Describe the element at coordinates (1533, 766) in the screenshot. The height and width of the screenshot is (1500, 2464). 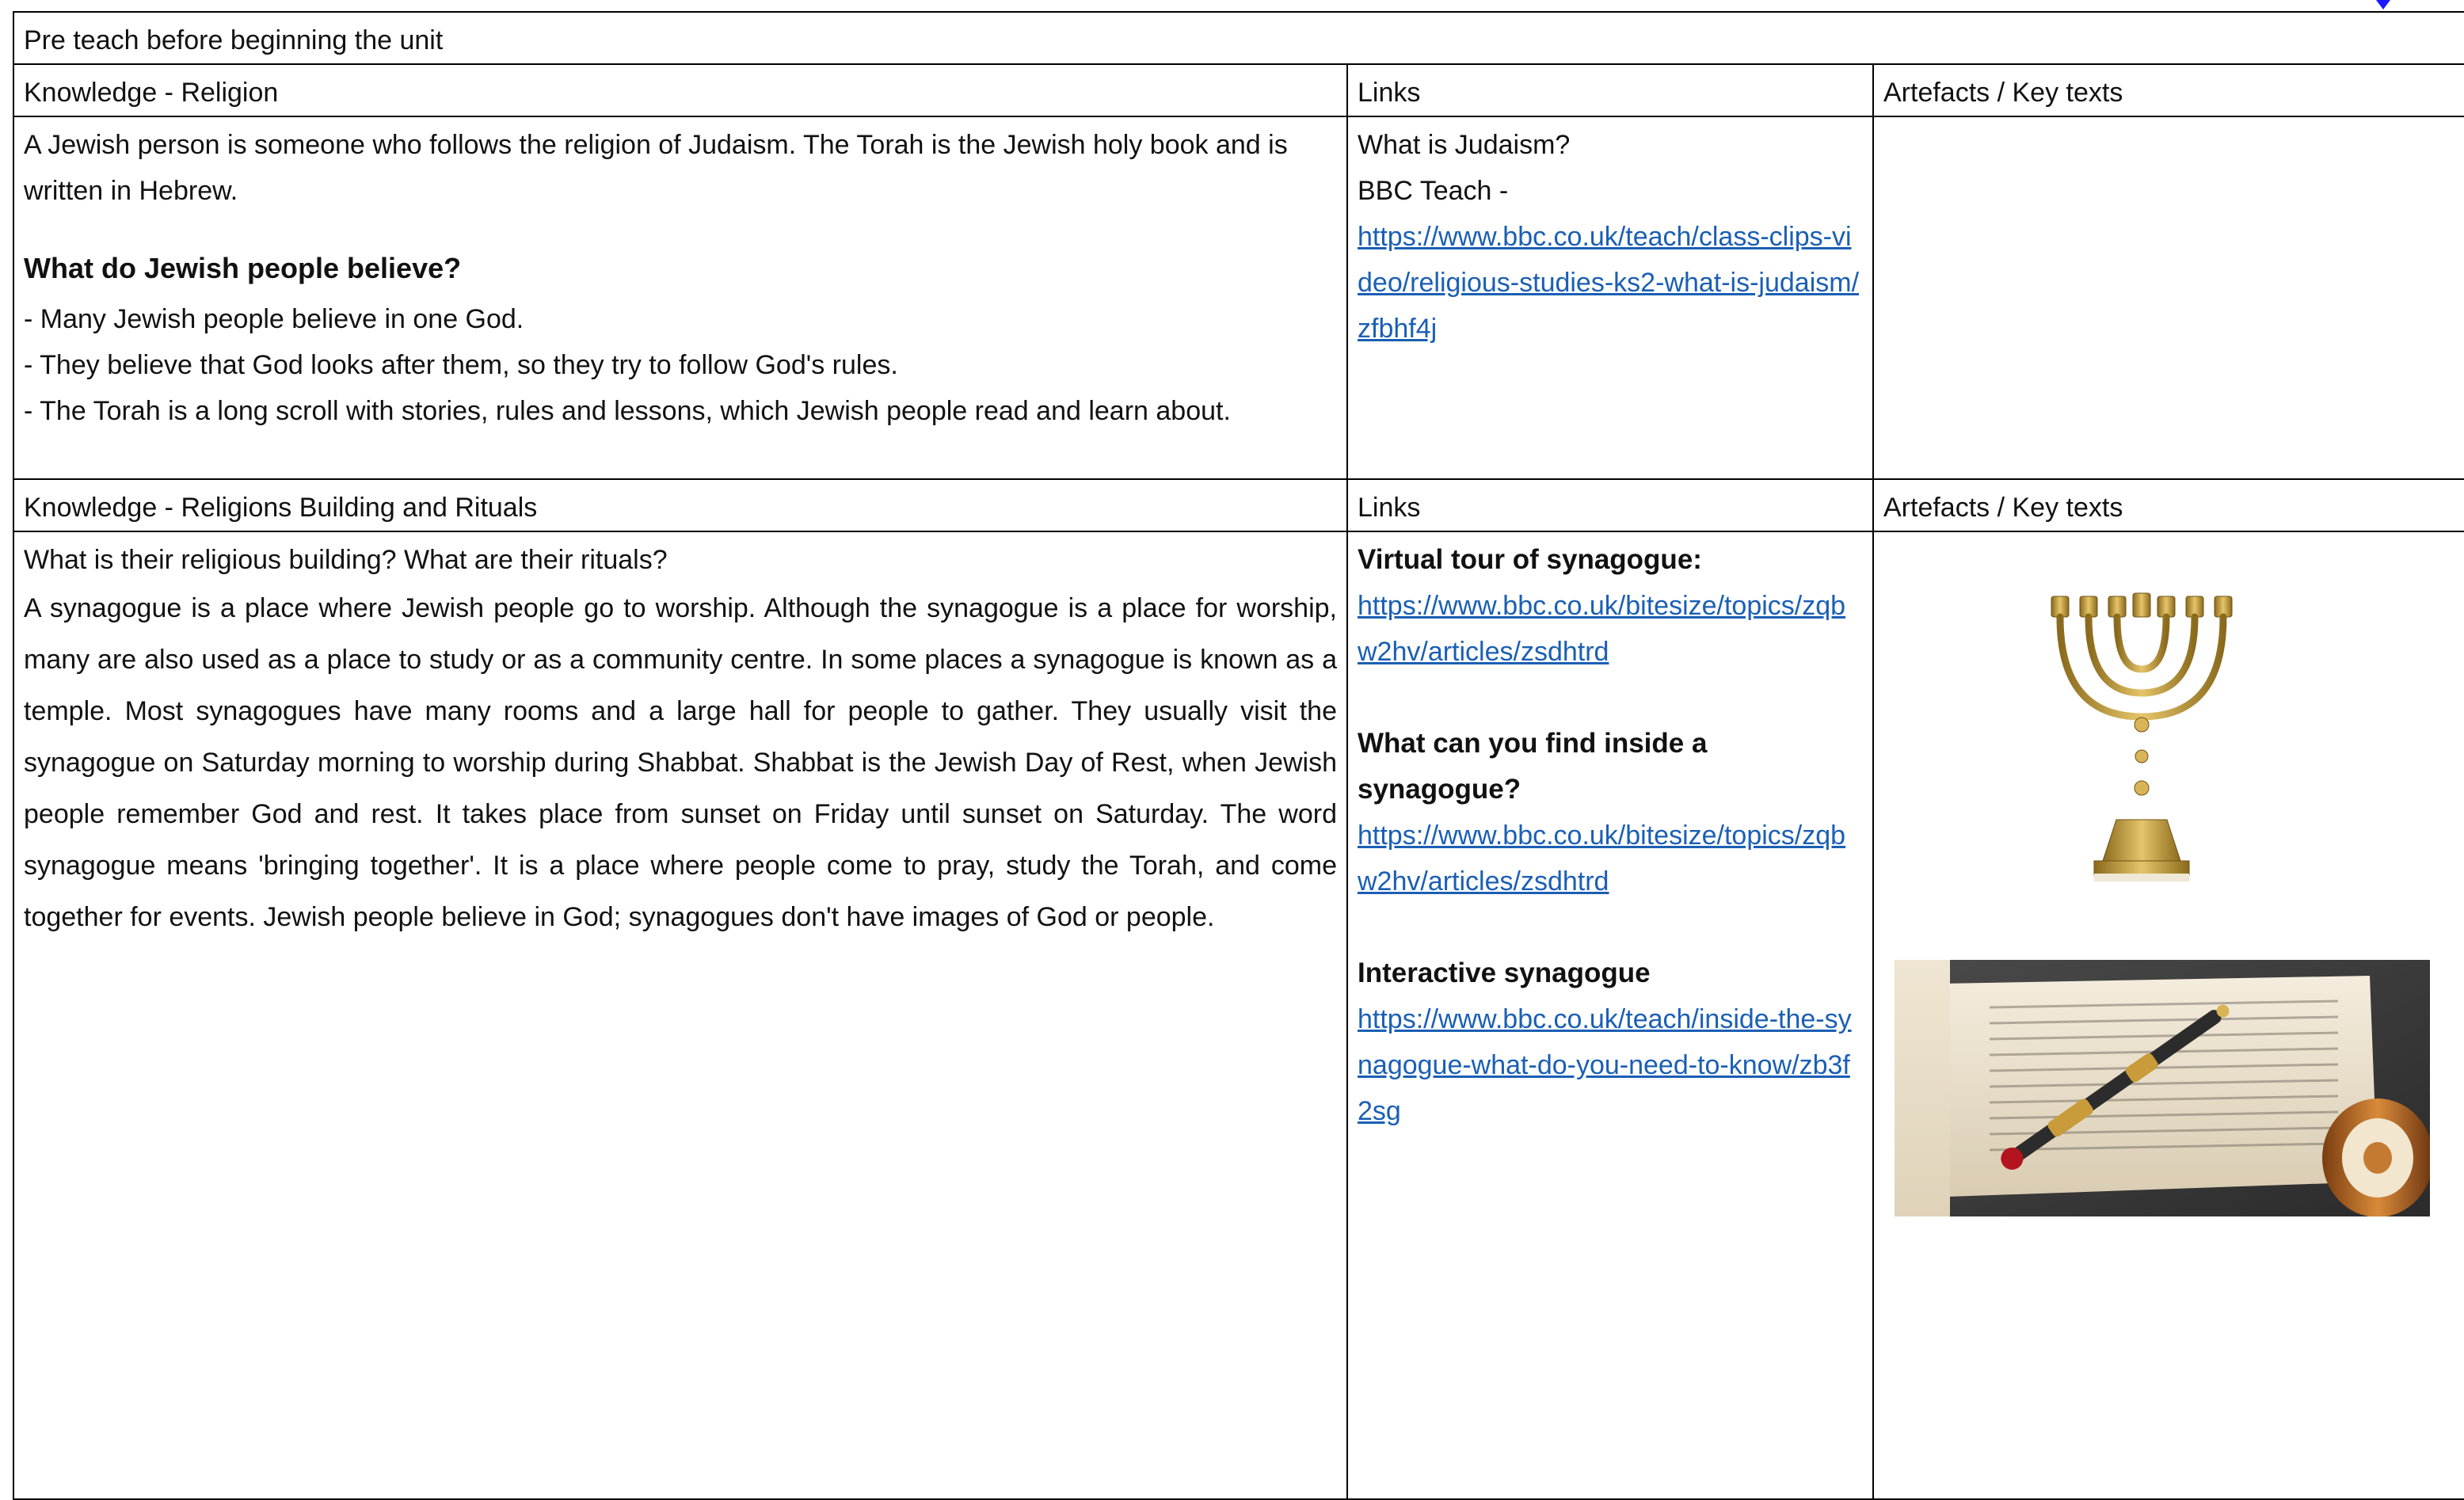
I see `link-label: What can you find inside a synagogue?` at that location.